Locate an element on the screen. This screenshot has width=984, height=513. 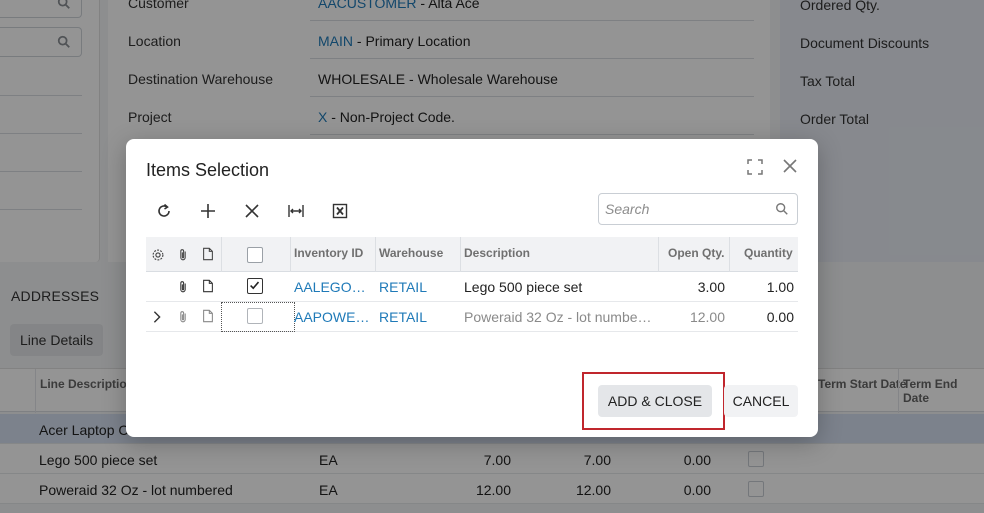
column-header-quantity: Quantity is located at coordinates (768, 253).